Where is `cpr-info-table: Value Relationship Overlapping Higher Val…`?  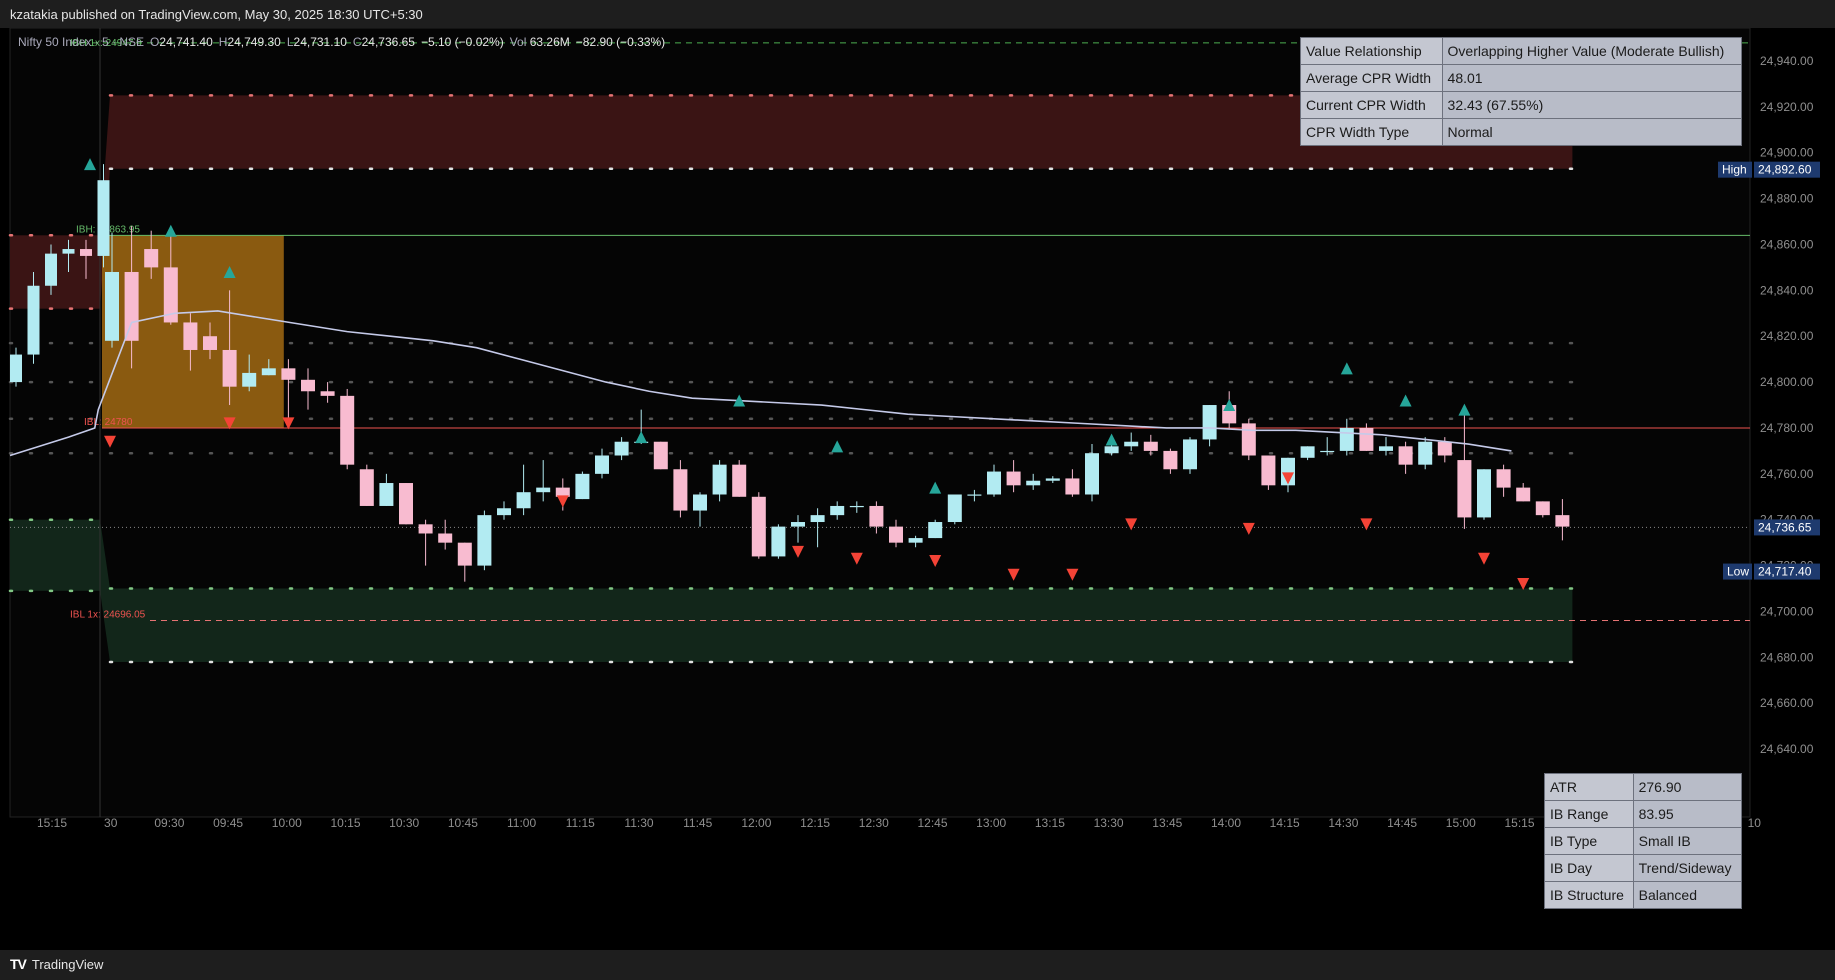
cpr-info-table: Value Relationship Overlapping Higher Val… is located at coordinates (1521, 91).